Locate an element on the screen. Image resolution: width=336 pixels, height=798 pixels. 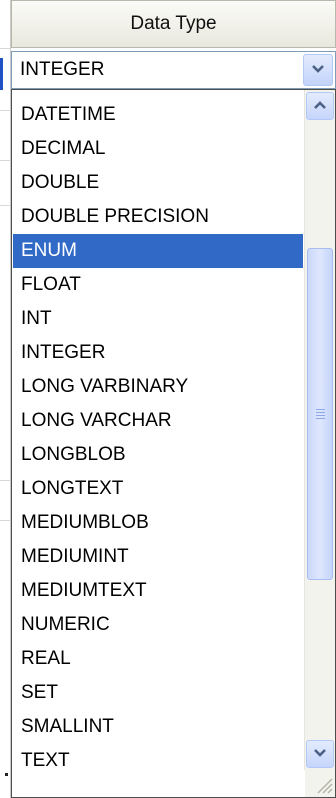
dropdown-option: LONG VARBINARY is located at coordinates (158, 387).